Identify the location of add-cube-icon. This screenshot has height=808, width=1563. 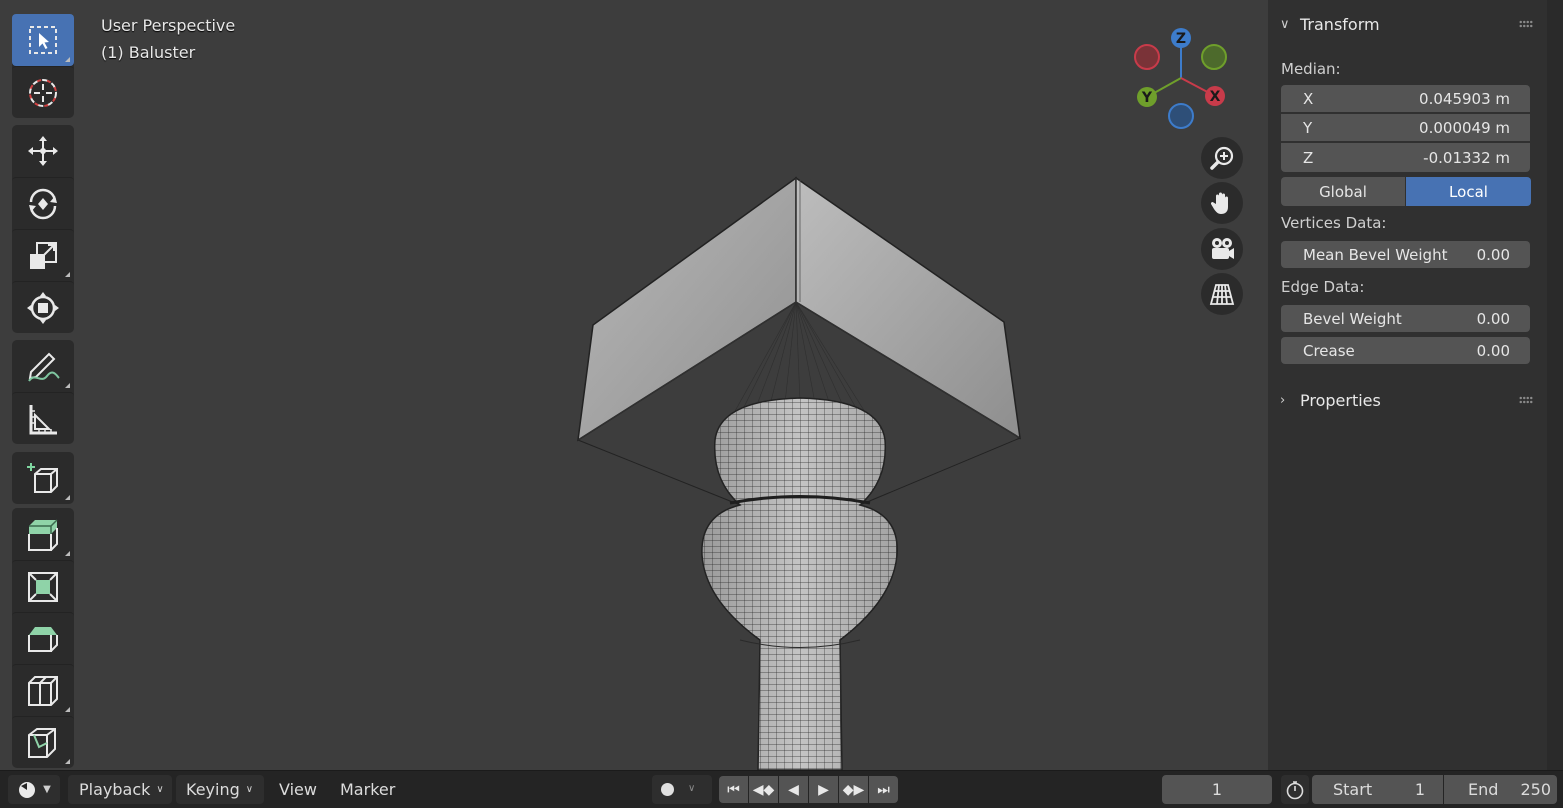
(42, 478).